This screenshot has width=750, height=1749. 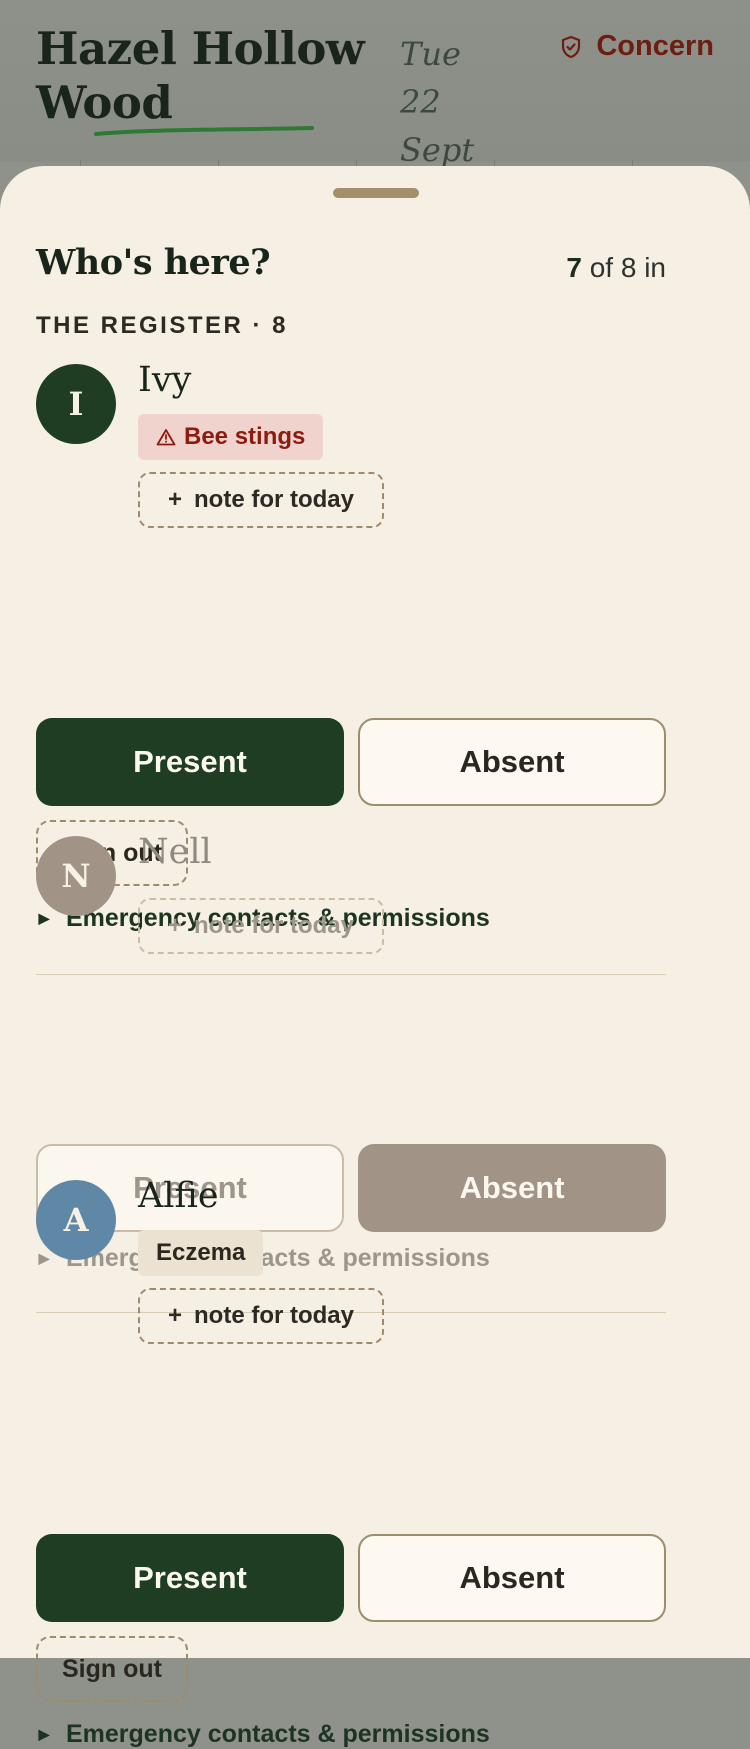 I want to click on child-name: Ivy, so click(x=165, y=380).